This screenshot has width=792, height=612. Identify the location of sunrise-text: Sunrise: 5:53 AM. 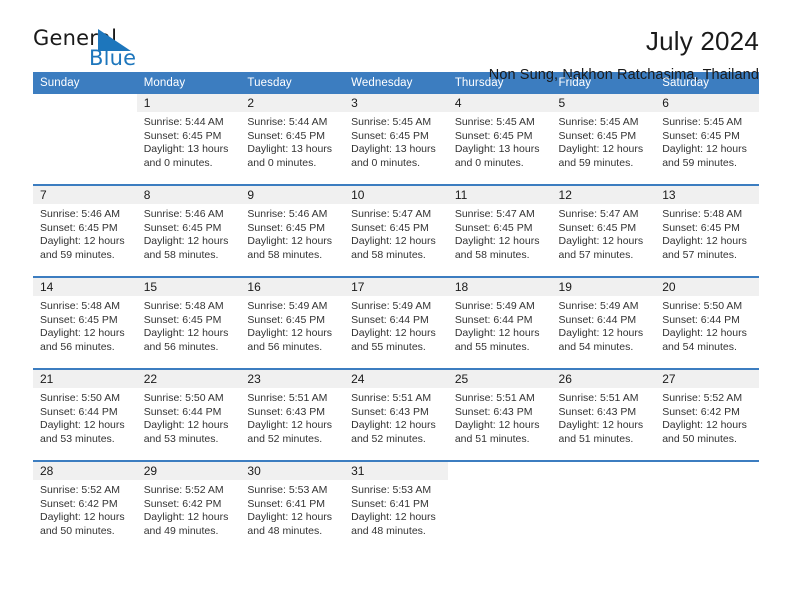
(391, 490).